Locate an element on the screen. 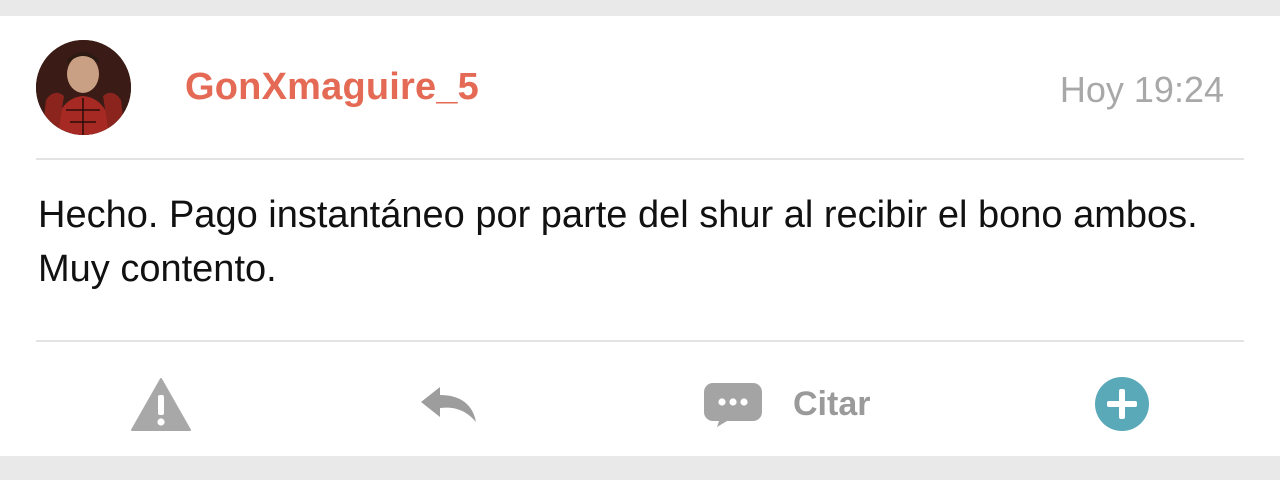 The width and height of the screenshot is (1280, 488). report-button is located at coordinates (161, 404).